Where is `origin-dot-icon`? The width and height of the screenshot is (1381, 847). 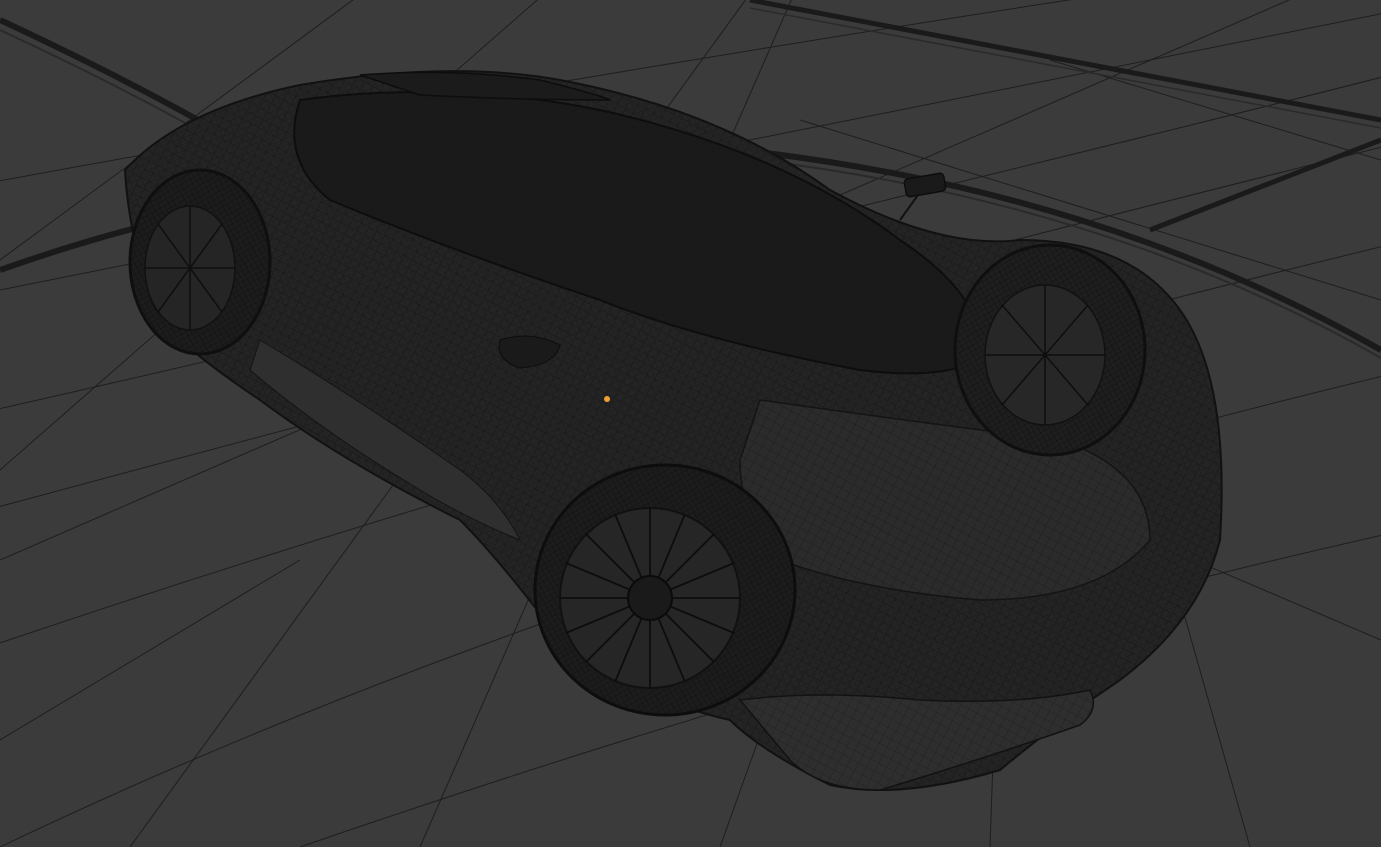
origin-dot-icon is located at coordinates (607, 399).